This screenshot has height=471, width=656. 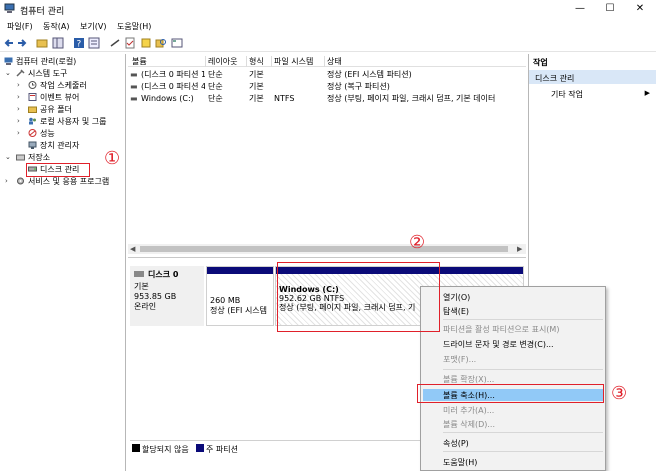 What do you see at coordinates (424, 61) in the screenshot?
I see `column-status: 상태` at bounding box center [424, 61].